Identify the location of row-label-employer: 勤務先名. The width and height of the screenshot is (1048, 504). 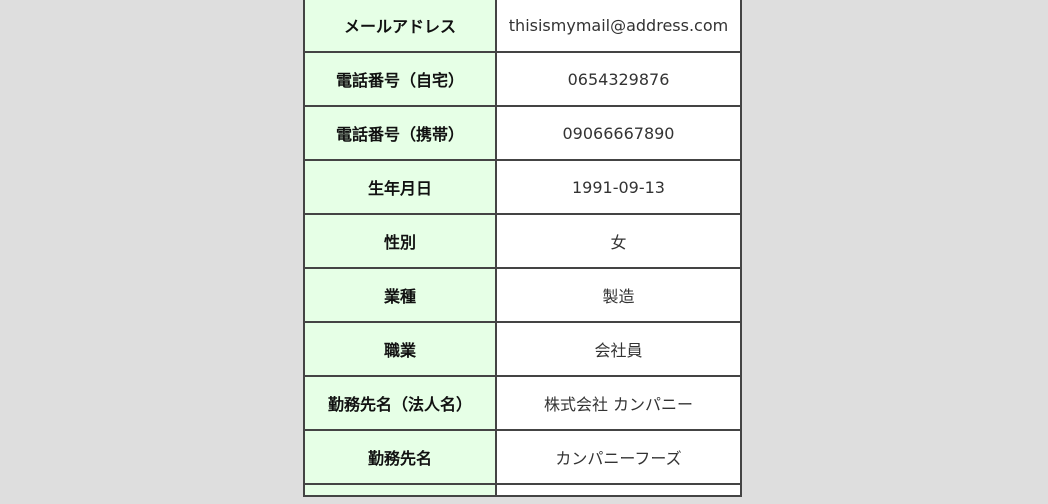
(400, 457).